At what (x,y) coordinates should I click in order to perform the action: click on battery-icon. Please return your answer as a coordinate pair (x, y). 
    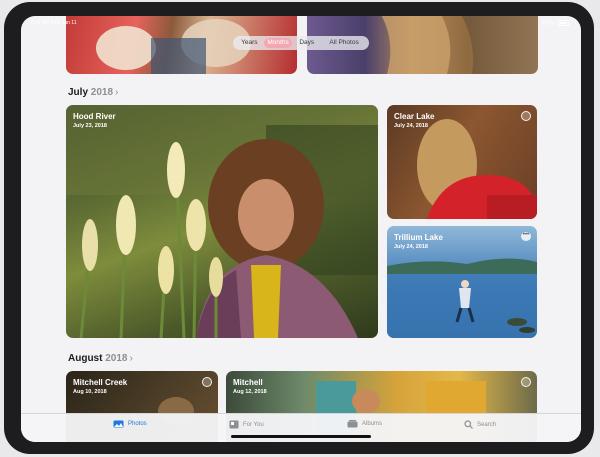
    Looking at the image, I should click on (563, 23).